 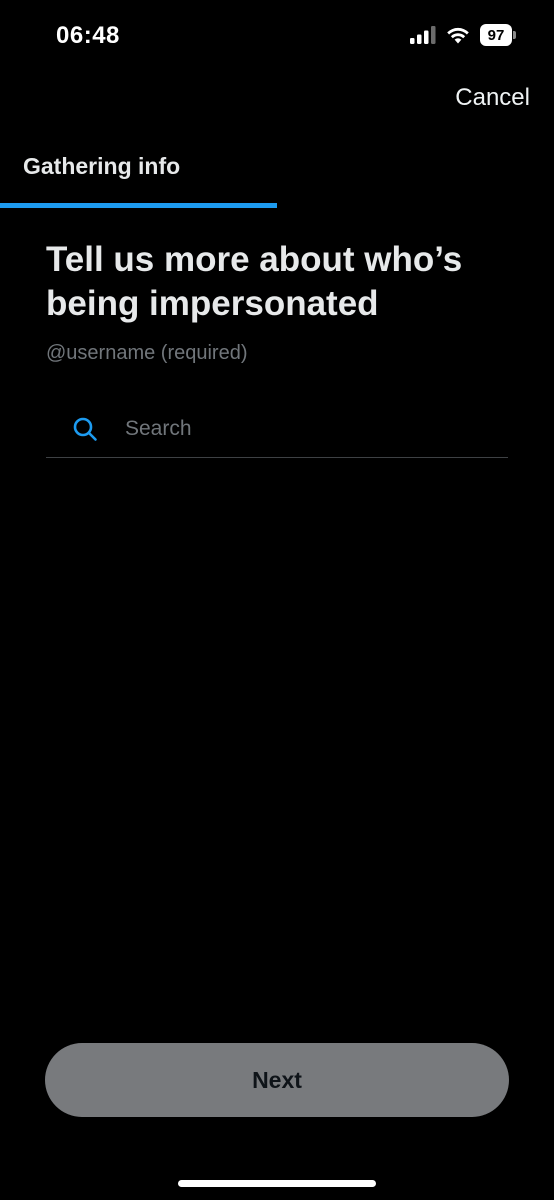 I want to click on battery-level: 97, so click(x=496, y=35).